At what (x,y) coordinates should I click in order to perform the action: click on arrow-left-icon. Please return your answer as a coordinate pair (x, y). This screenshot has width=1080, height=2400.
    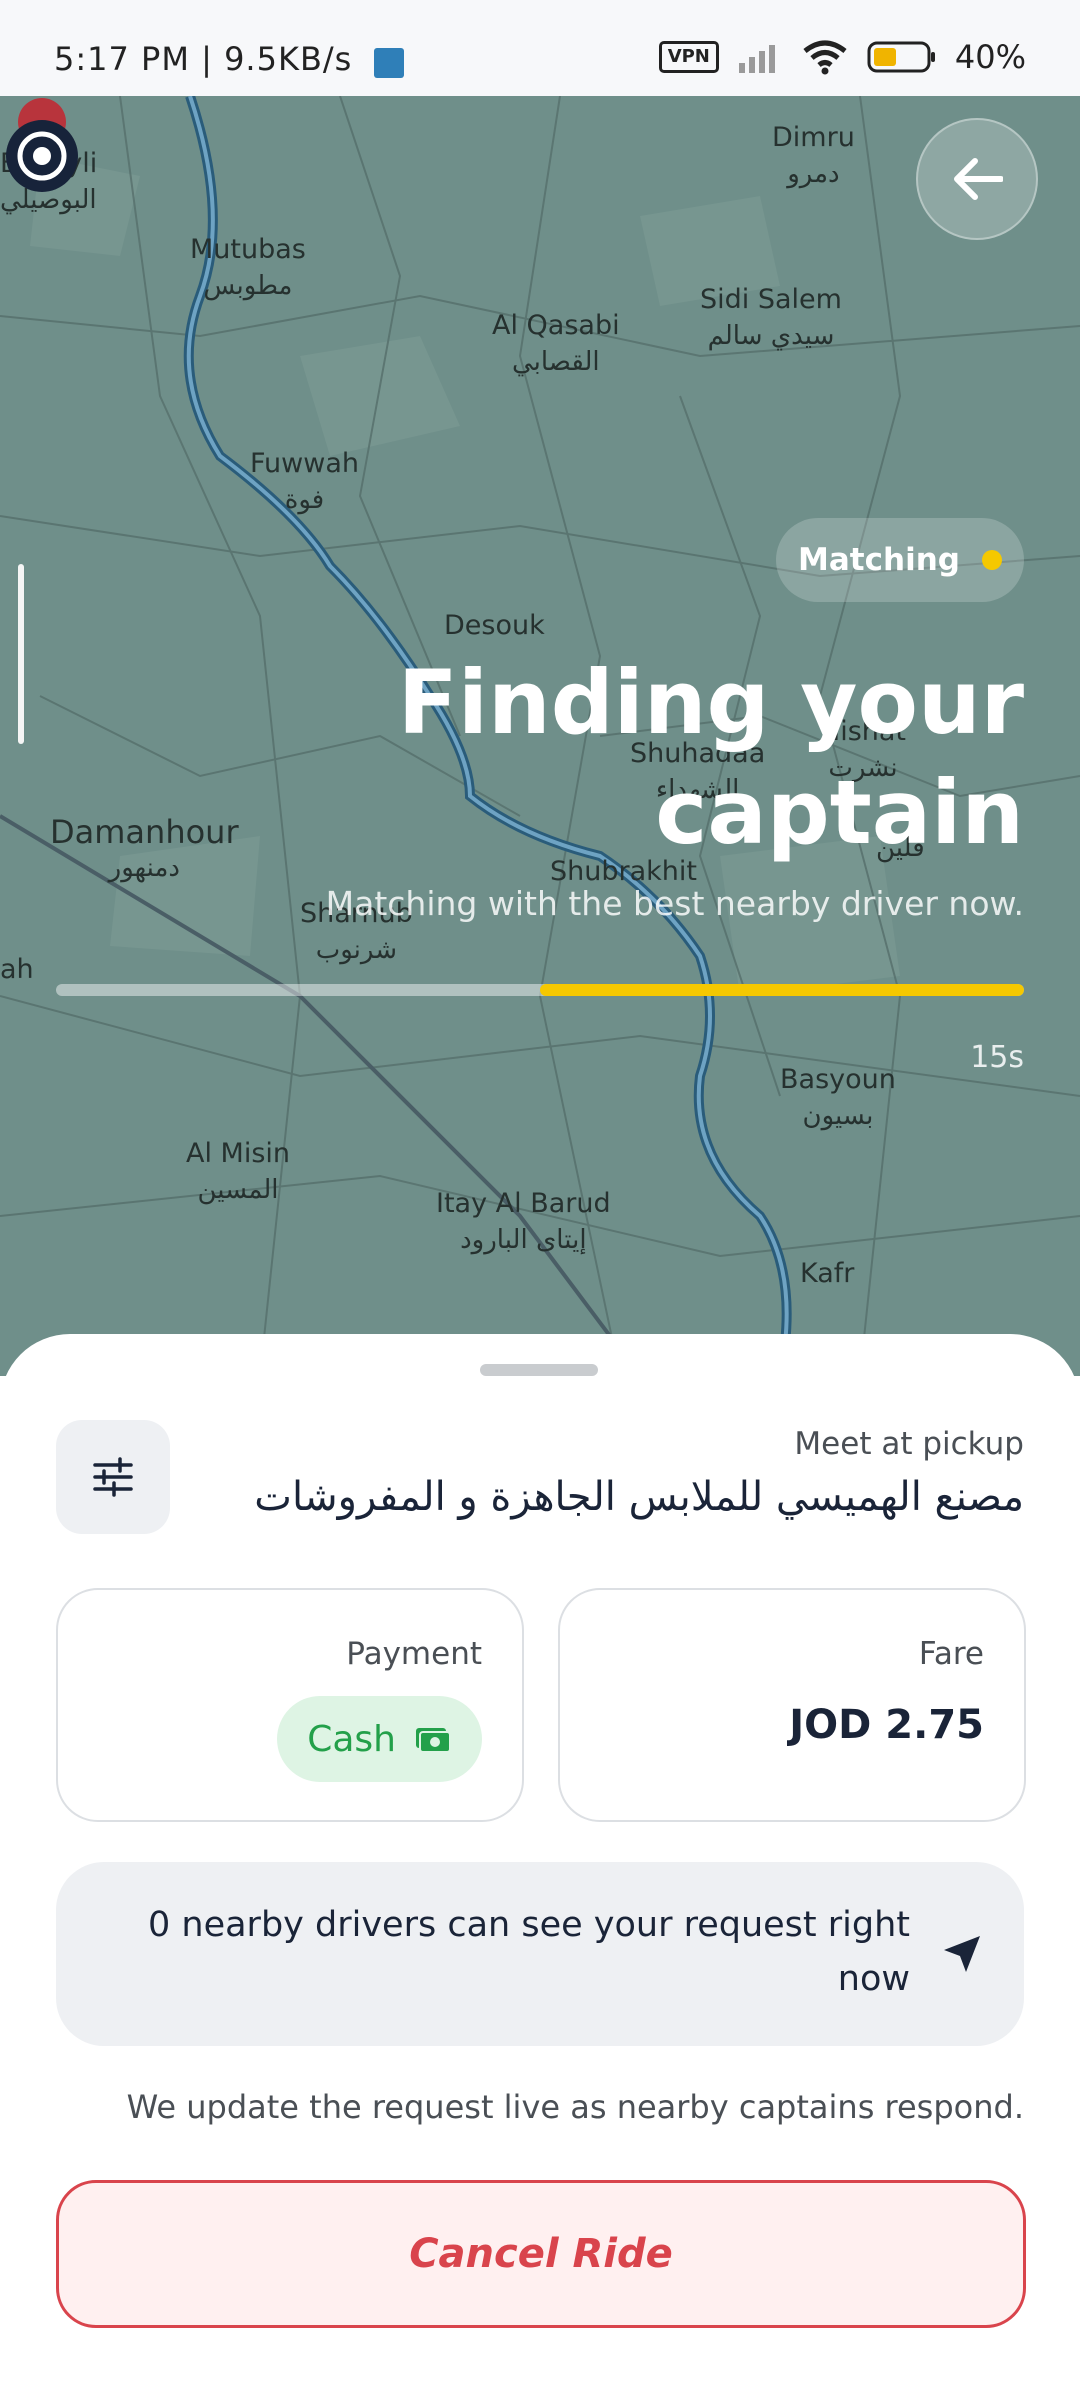
    Looking at the image, I should click on (978, 179).